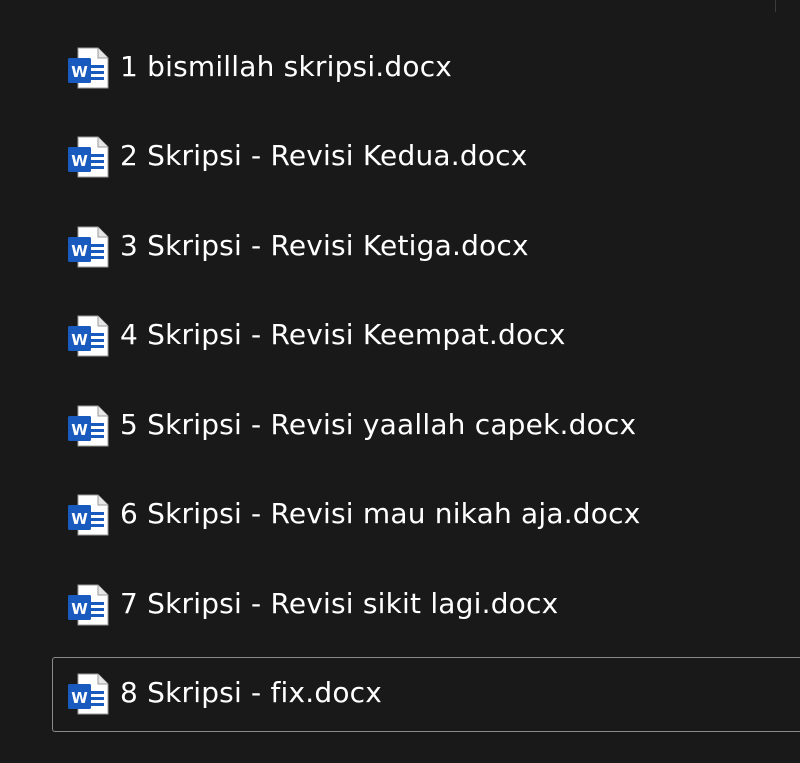 The width and height of the screenshot is (800, 763). Describe the element at coordinates (343, 335) in the screenshot. I see `file-name: 4 Skripsi - Revisi Keempat.docx` at that location.